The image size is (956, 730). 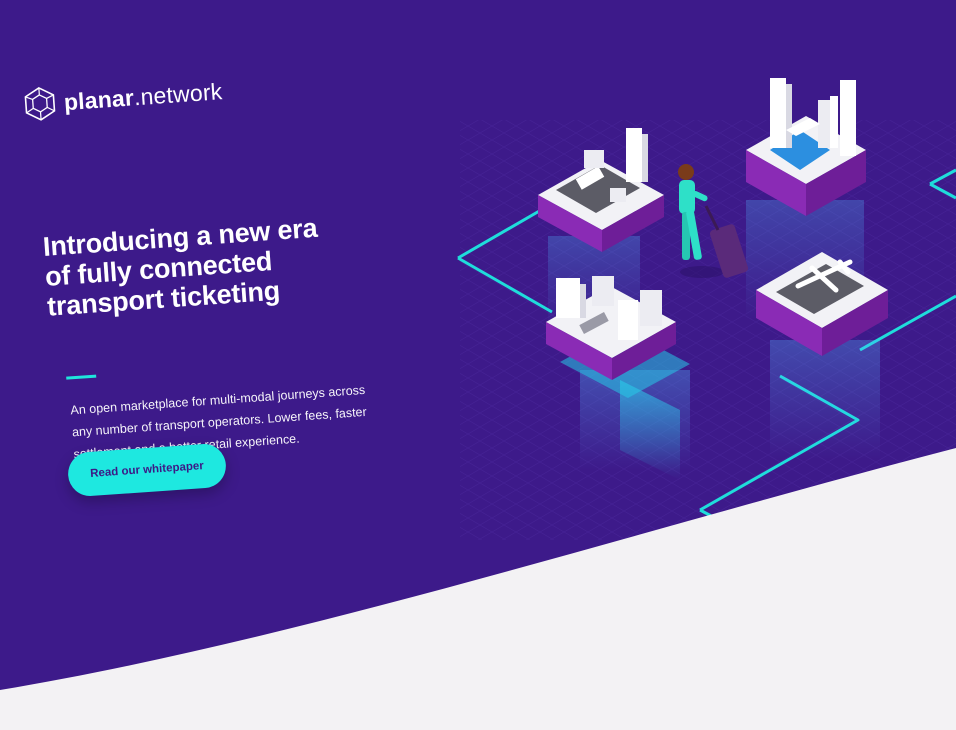 I want to click on brand-name-strong: planar, so click(x=98, y=99).